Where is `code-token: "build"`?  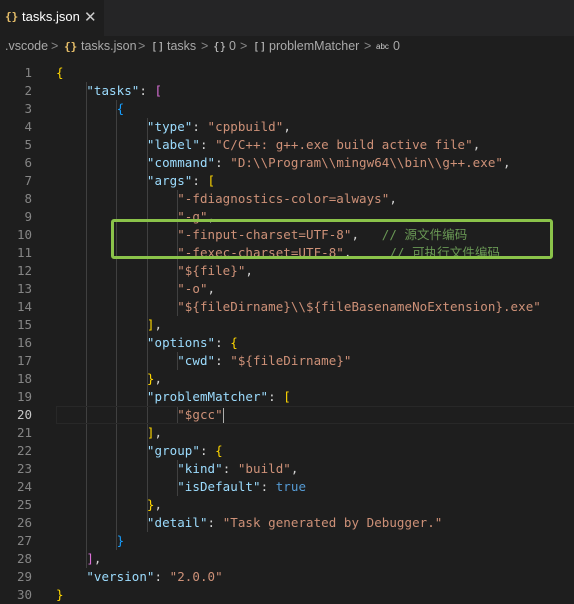
code-token: "build" is located at coordinates (264, 468).